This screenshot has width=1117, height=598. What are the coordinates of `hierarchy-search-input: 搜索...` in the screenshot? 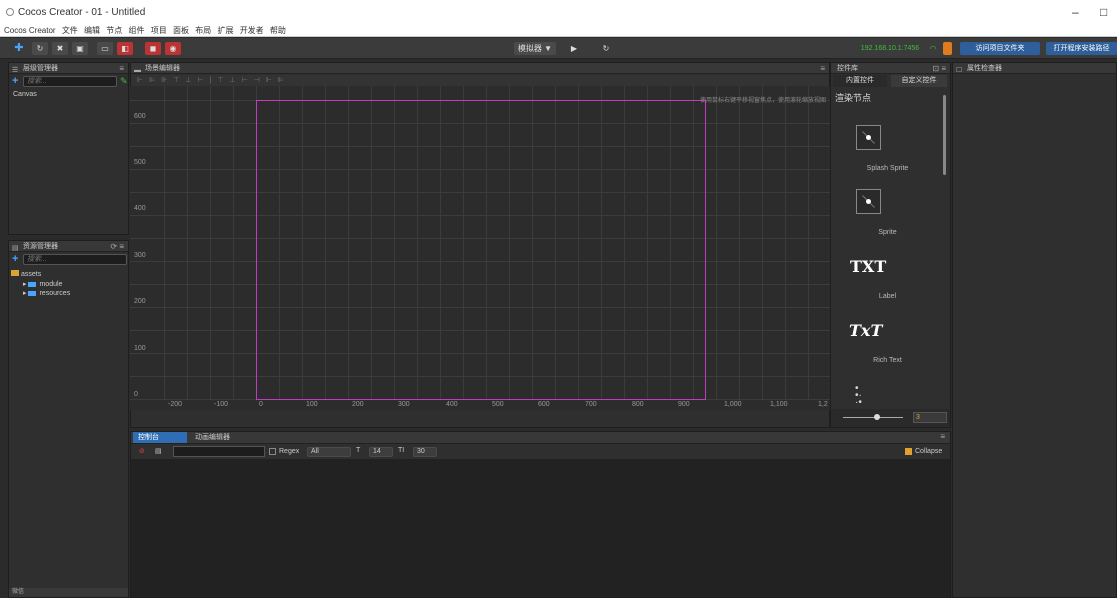 It's located at (70, 81).